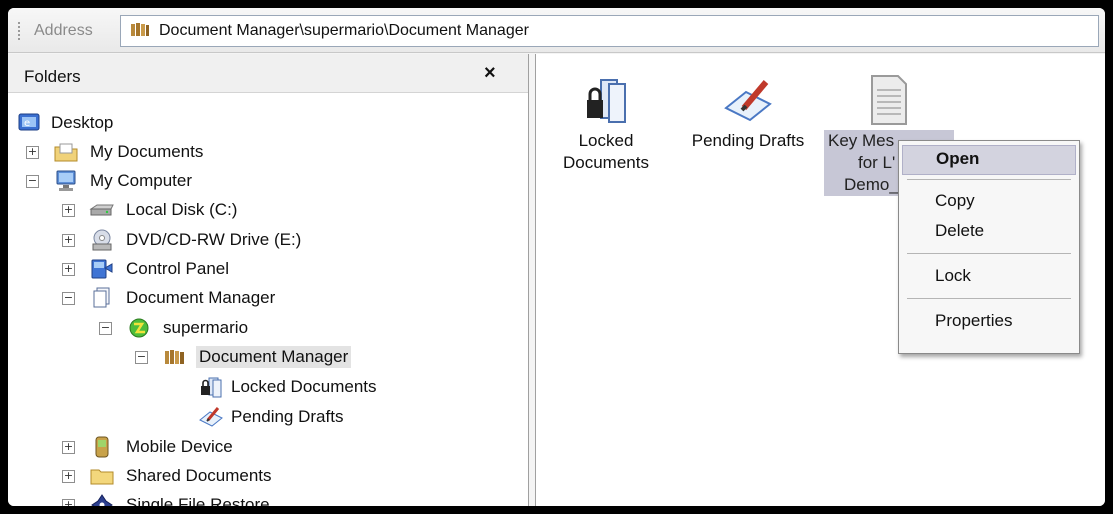  I want to click on tree-item-dvd-drive: + DVD/CD-RW Drive (E:), so click(183, 240).